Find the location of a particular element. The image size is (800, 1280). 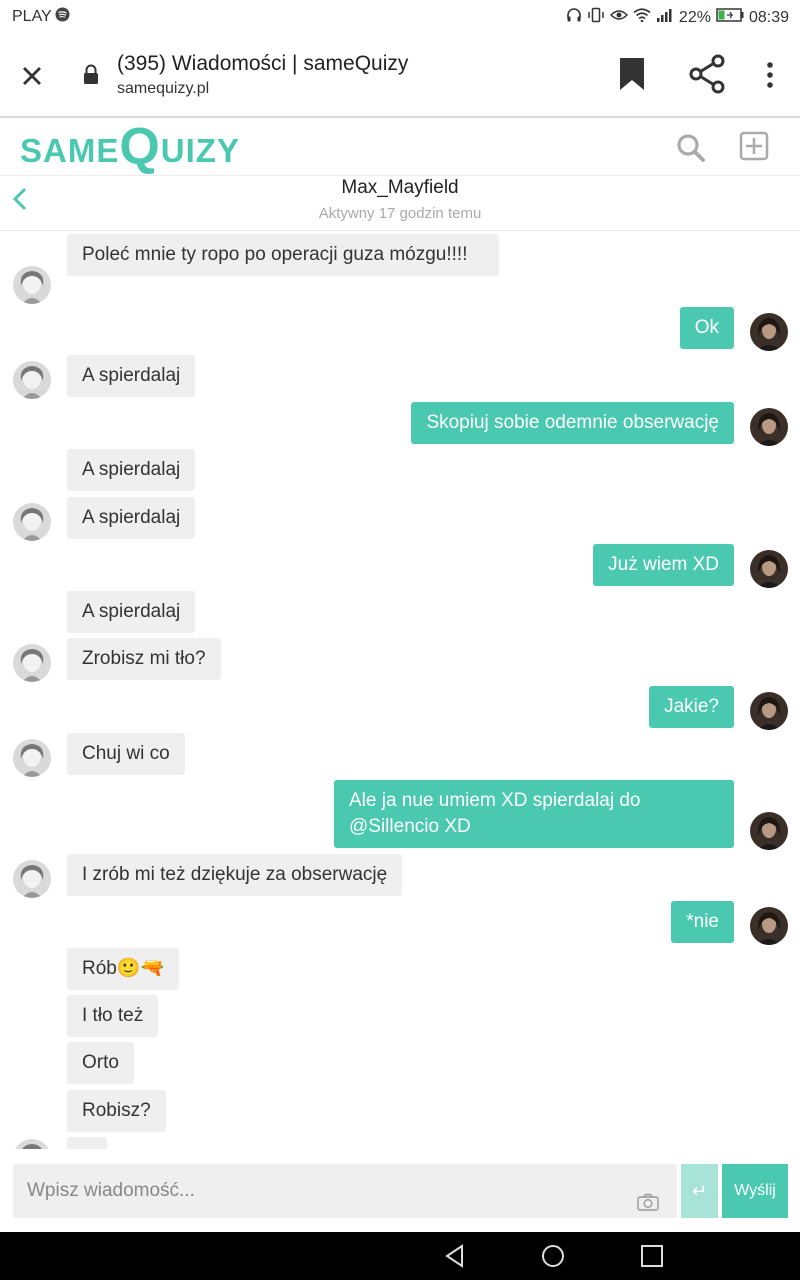

spotify-icon is located at coordinates (62, 17).